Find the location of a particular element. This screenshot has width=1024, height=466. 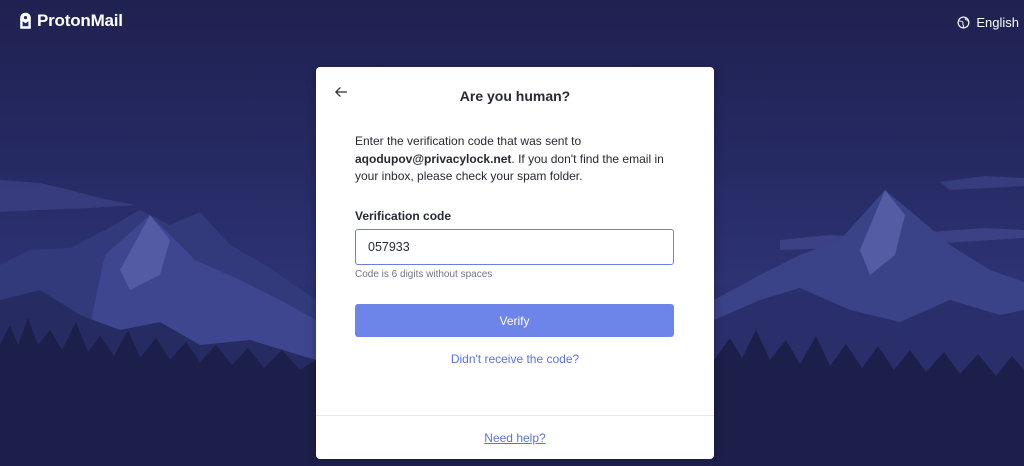

language-selector: English is located at coordinates (988, 22).